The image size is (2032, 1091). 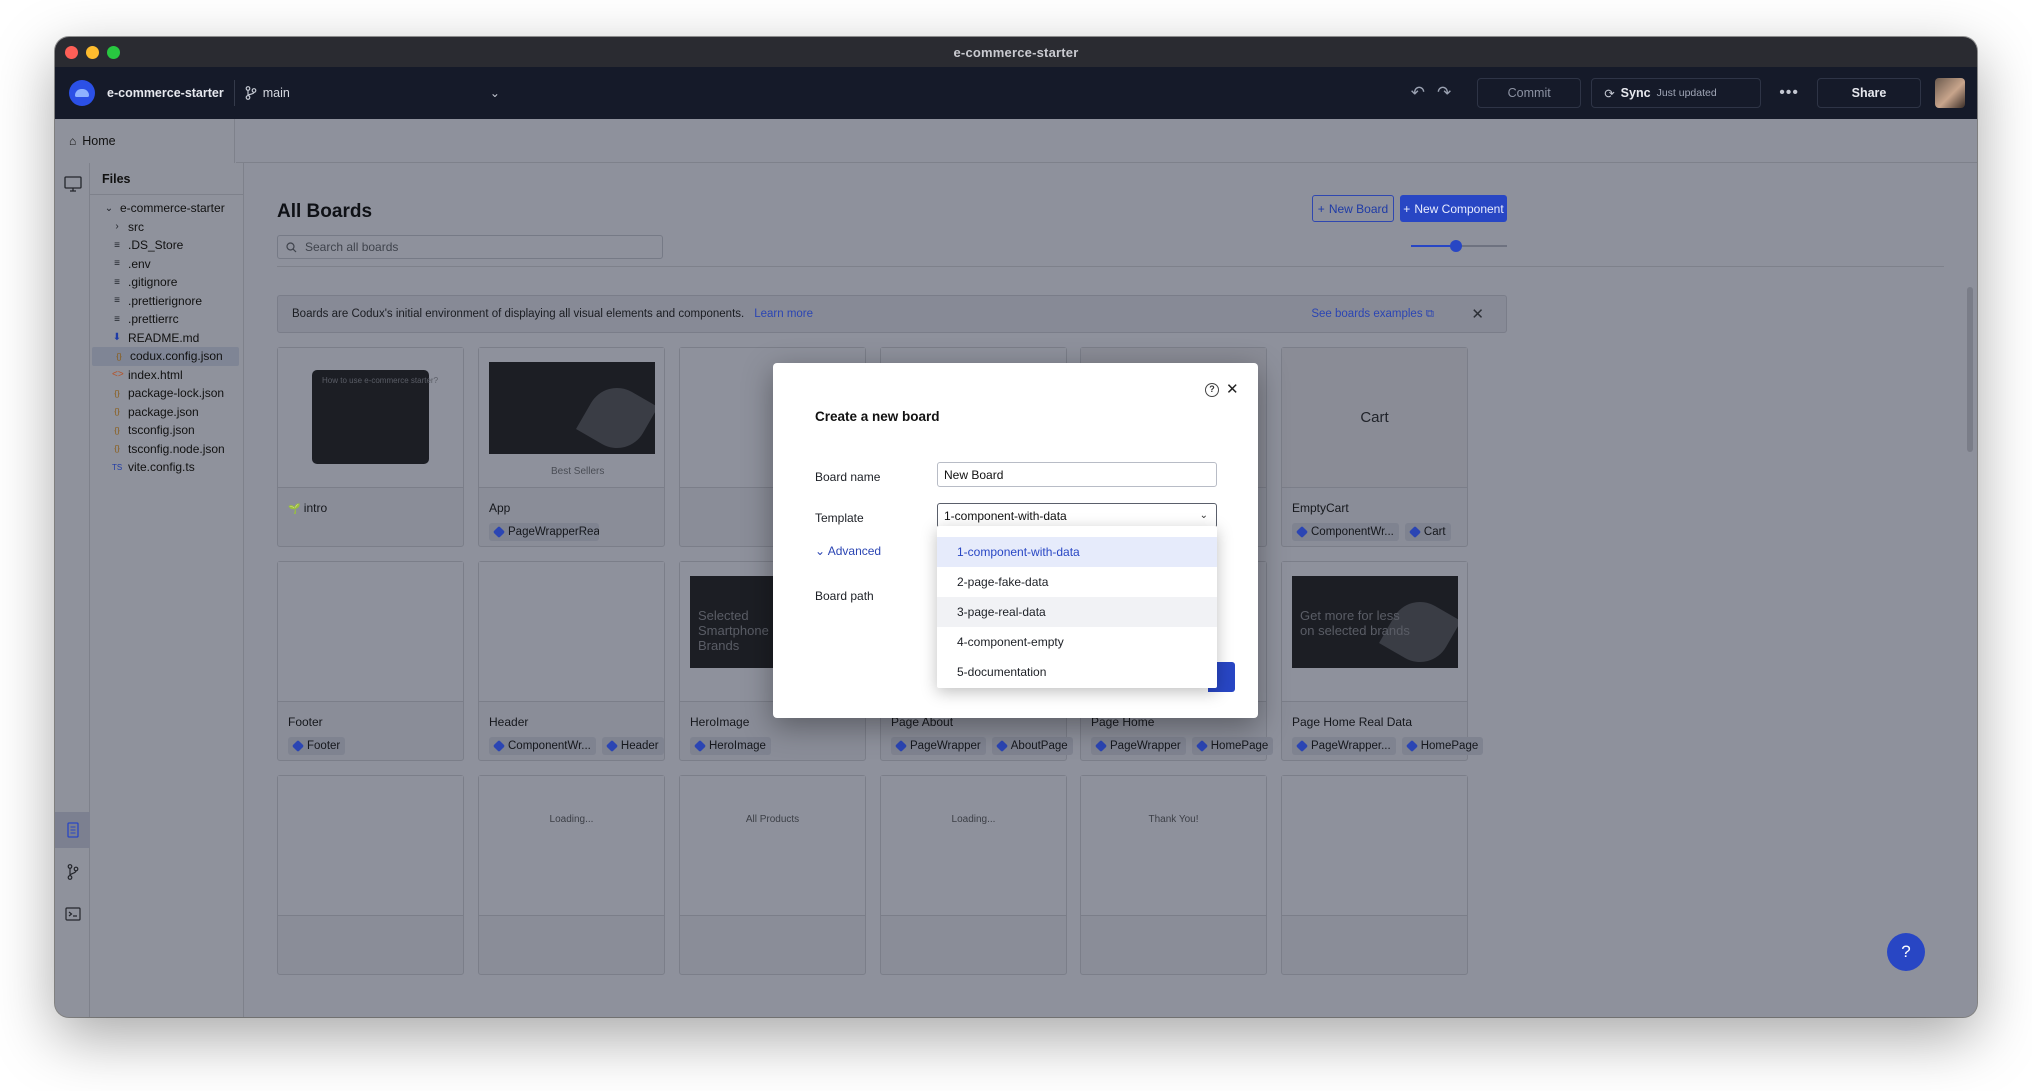 I want to click on template-option: 3-page-real-data, so click(x=1077, y=612).